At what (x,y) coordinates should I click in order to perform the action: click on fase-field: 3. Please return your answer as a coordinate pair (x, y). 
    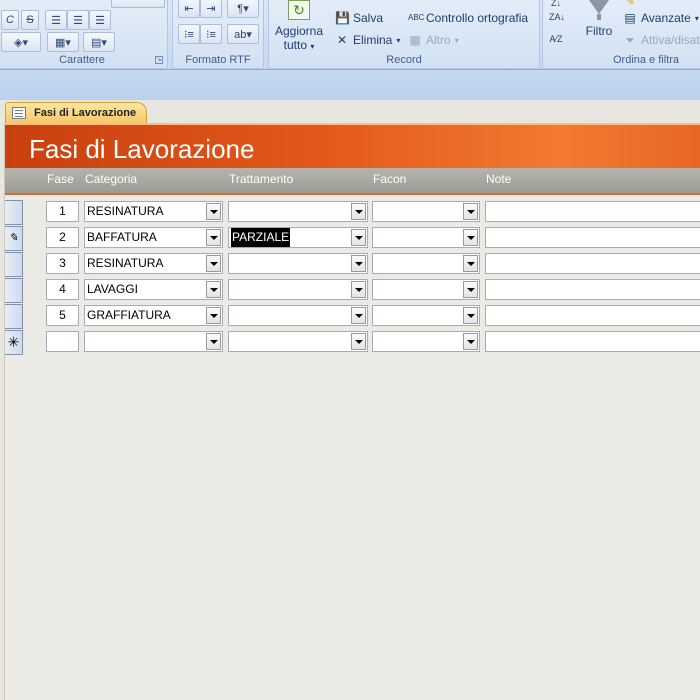
    Looking at the image, I should click on (62, 263).